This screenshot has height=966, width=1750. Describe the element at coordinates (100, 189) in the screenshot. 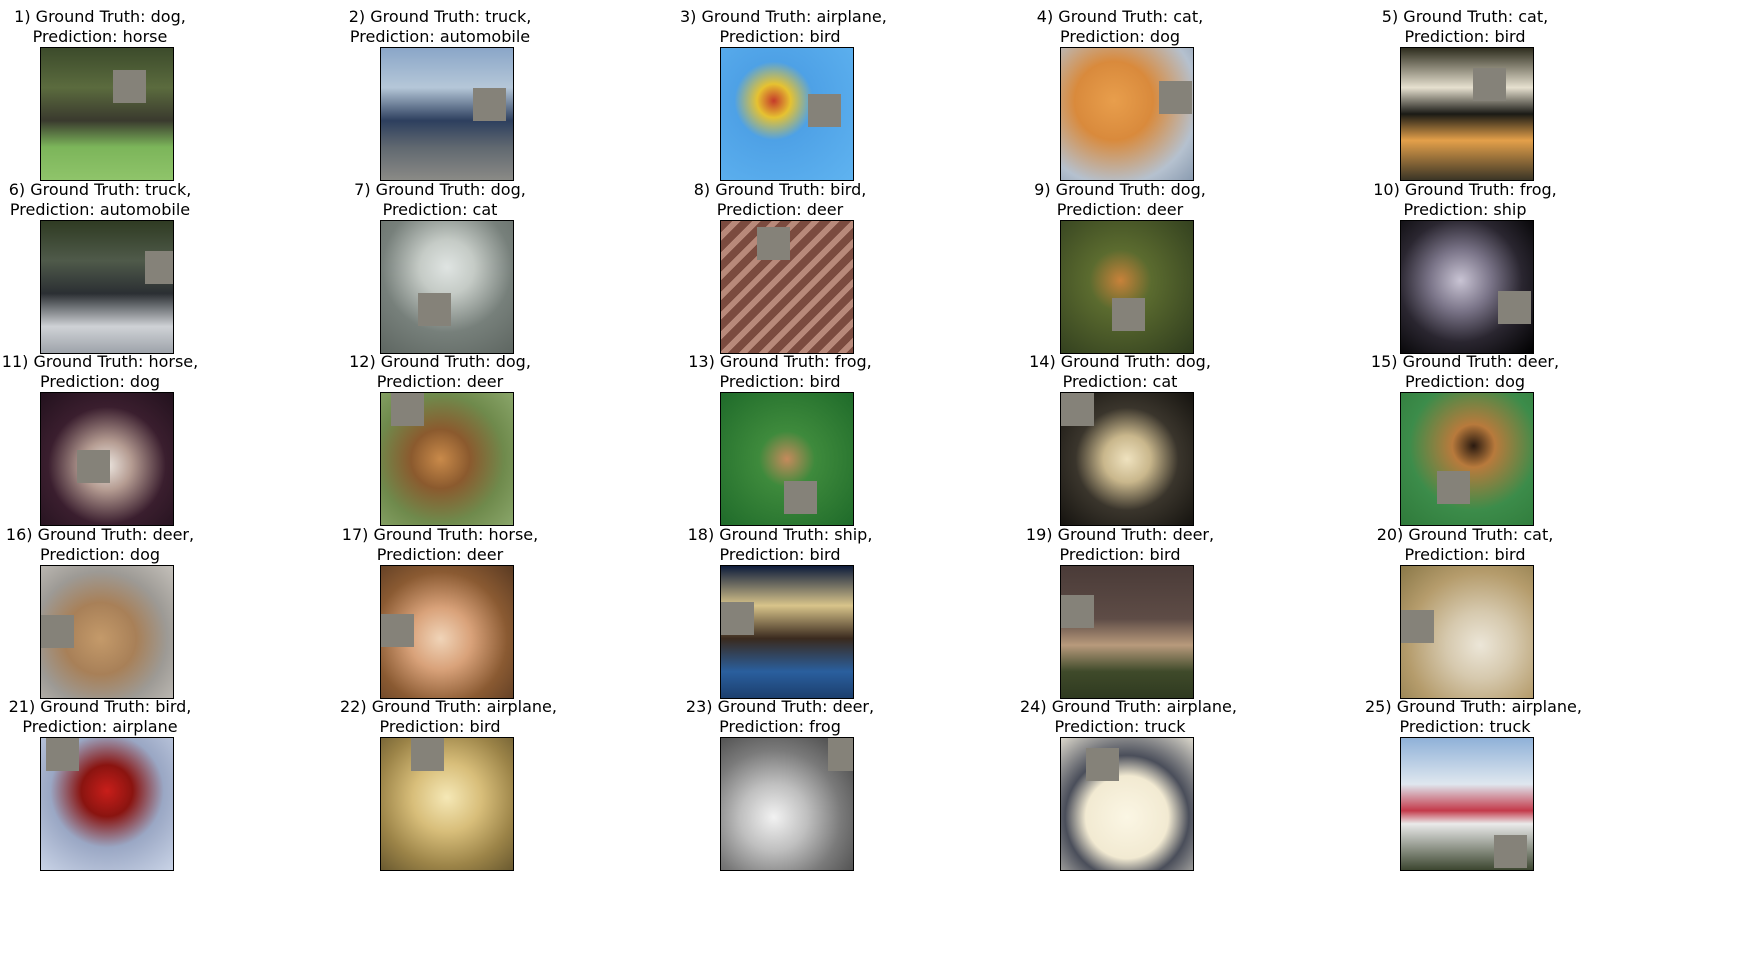

I see `ground-truth-label: 6) Ground Truth: truck,` at that location.